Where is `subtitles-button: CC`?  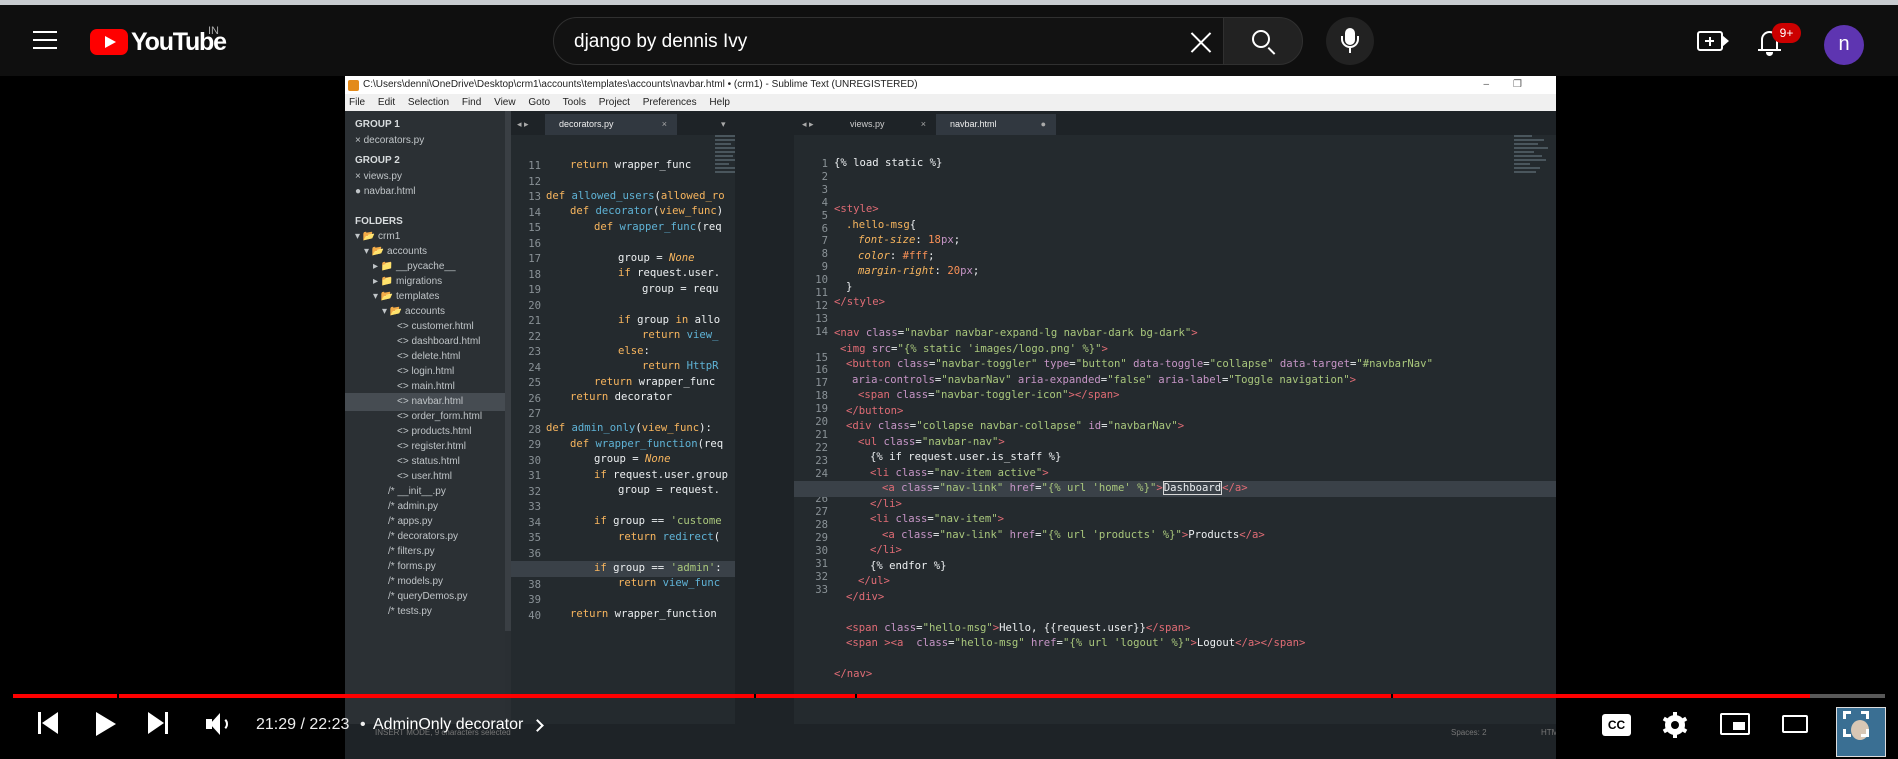 subtitles-button: CC is located at coordinates (1616, 725).